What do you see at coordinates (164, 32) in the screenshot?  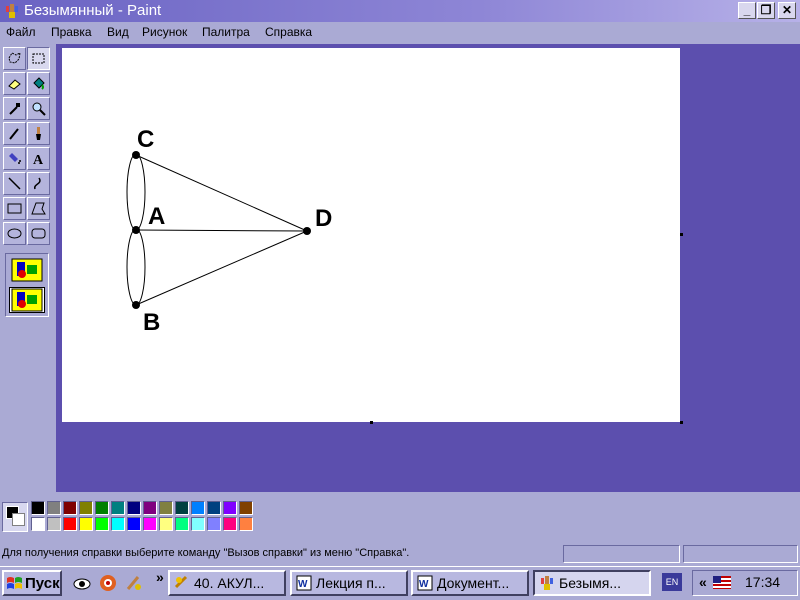 I see `menu-image: Рисунок` at bounding box center [164, 32].